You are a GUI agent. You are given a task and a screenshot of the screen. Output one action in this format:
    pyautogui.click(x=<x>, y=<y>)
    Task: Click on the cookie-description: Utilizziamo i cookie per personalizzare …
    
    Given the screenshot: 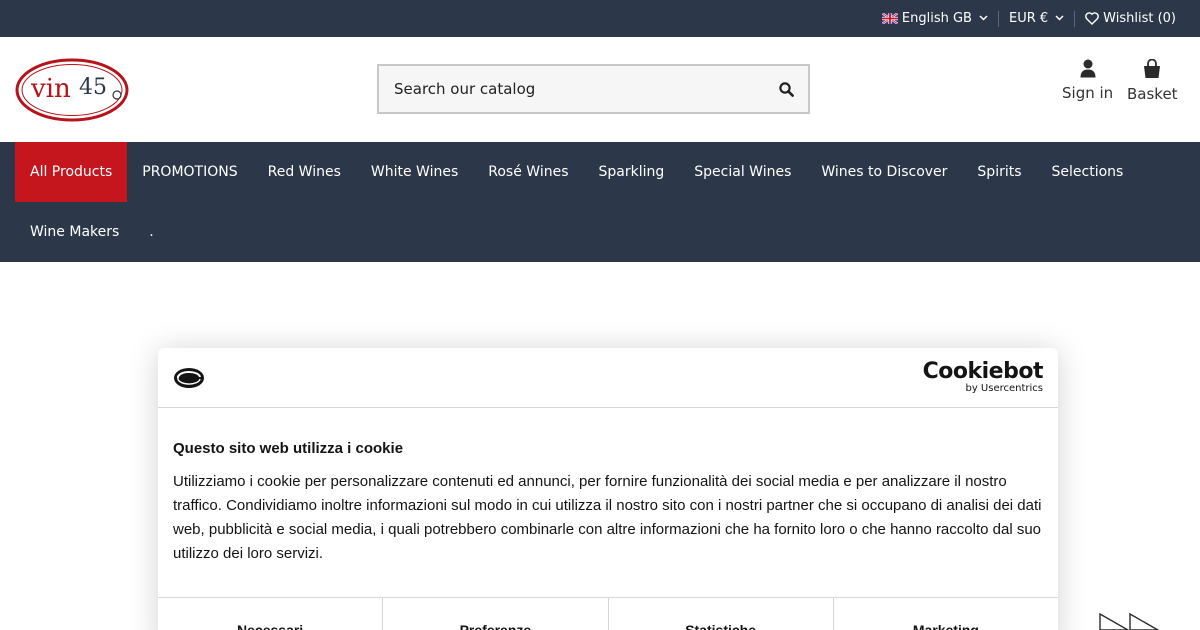 What is the action you would take?
    pyautogui.click(x=607, y=517)
    